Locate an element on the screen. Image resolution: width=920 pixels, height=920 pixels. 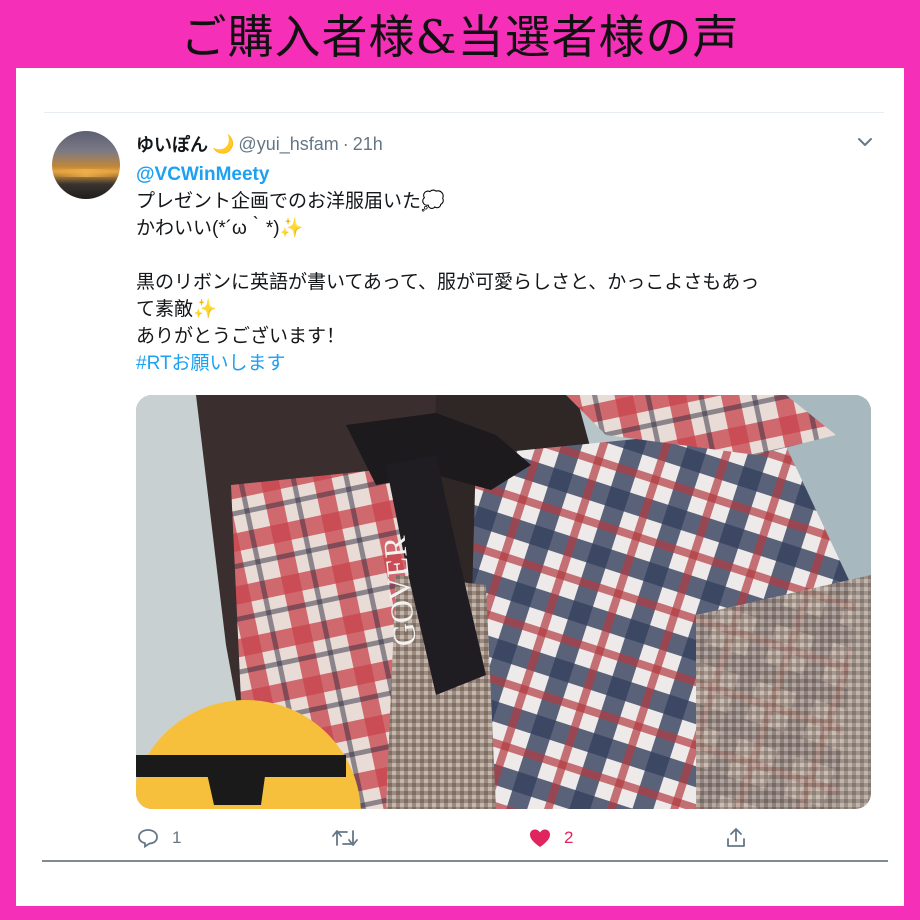
banner: ご購入者様&当選者様の声 is located at coordinates (460, 34).